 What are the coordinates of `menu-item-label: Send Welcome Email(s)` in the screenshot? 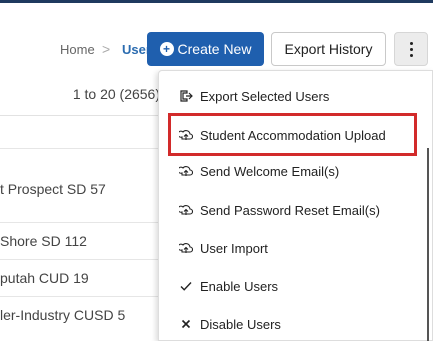 It's located at (270, 171).